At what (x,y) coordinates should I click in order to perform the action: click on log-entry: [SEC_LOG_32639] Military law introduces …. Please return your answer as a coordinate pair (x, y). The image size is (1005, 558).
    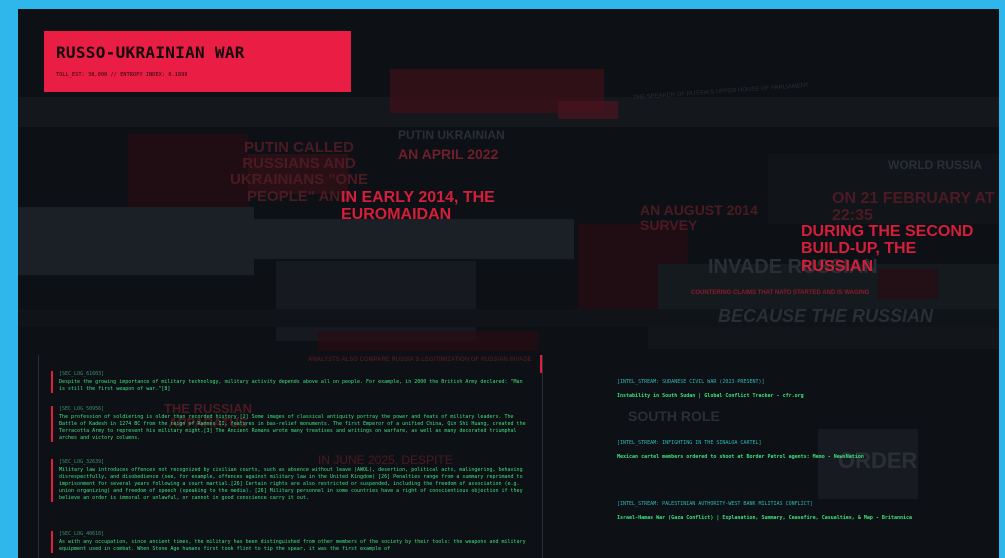
    Looking at the image, I should click on (290, 480).